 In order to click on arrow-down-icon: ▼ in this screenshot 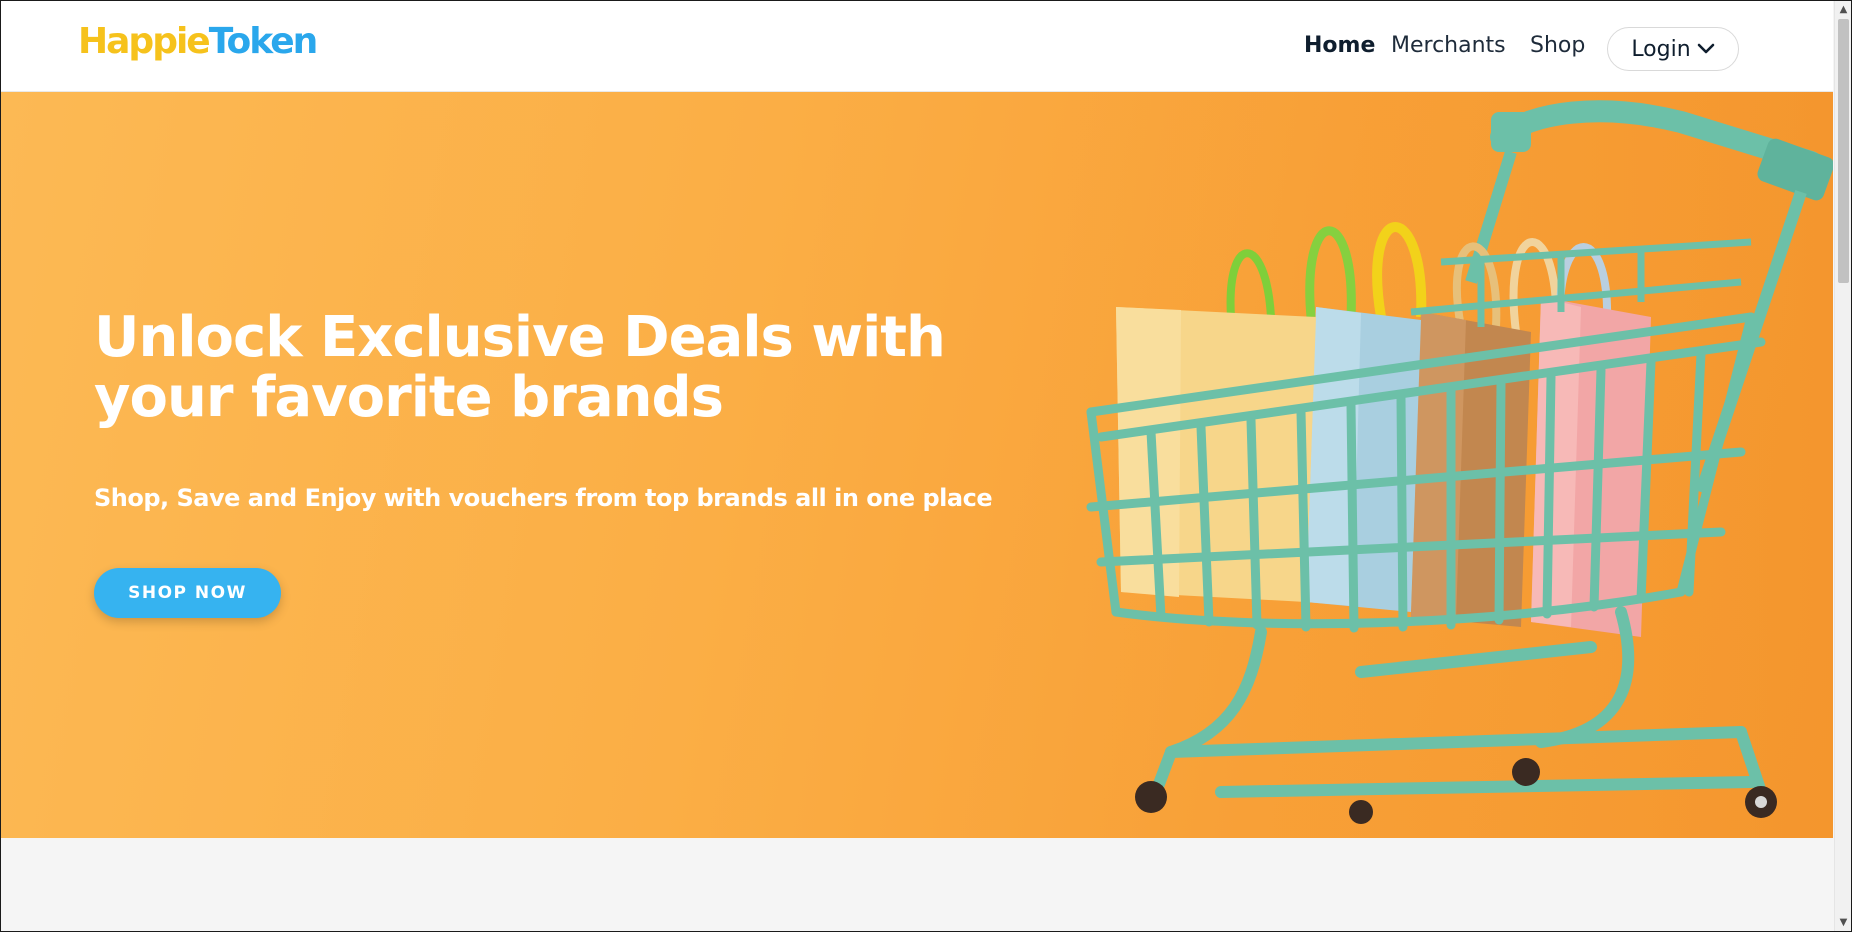, I will do `click(1843, 922)`.